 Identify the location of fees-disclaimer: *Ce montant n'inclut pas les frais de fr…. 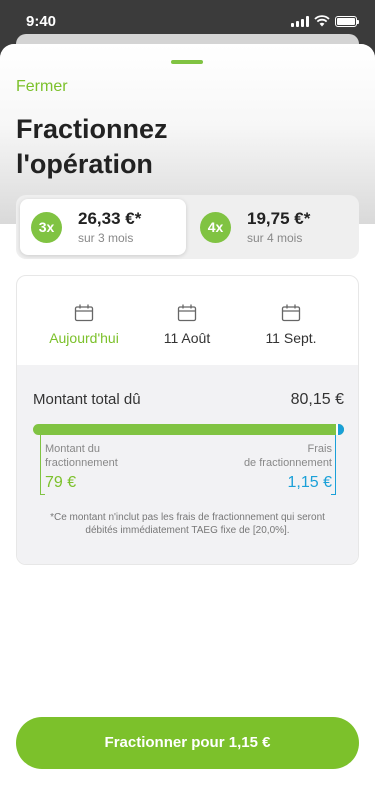
(187, 524).